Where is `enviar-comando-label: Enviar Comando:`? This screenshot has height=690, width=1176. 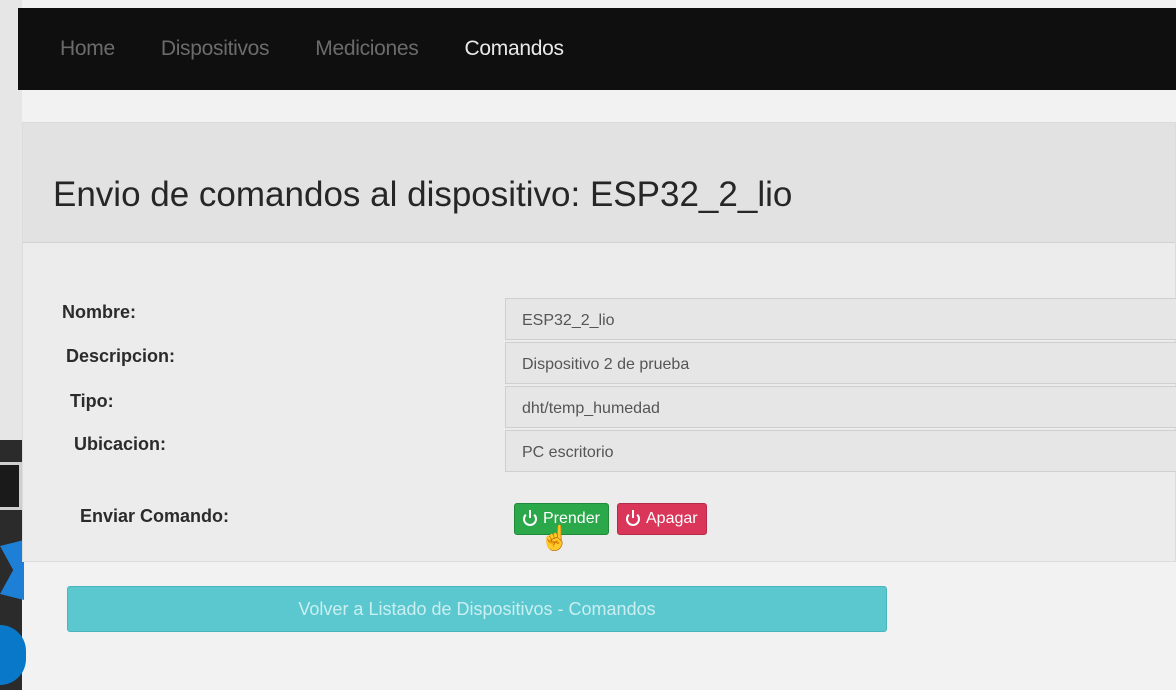
enviar-comando-label: Enviar Comando: is located at coordinates (155, 516).